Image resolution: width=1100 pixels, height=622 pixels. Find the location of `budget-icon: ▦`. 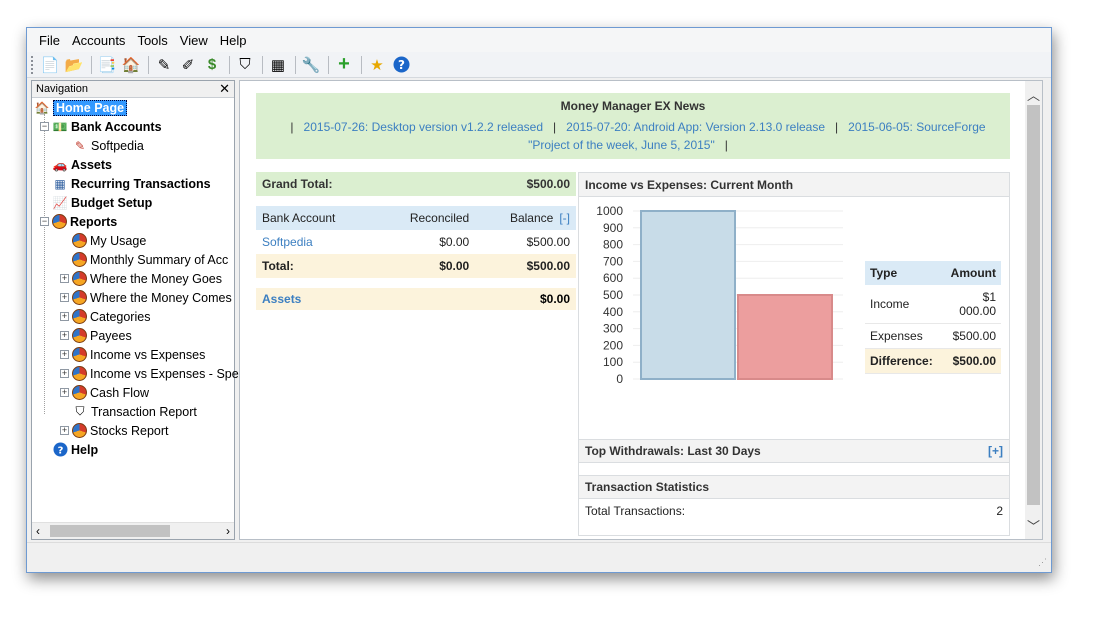

budget-icon: ▦ is located at coordinates (278, 65).